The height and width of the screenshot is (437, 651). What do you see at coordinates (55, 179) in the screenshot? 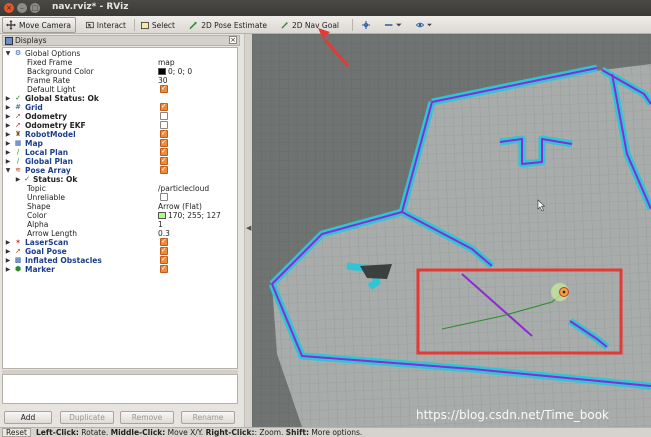
I see `tree-label: Status: Ok` at bounding box center [55, 179].